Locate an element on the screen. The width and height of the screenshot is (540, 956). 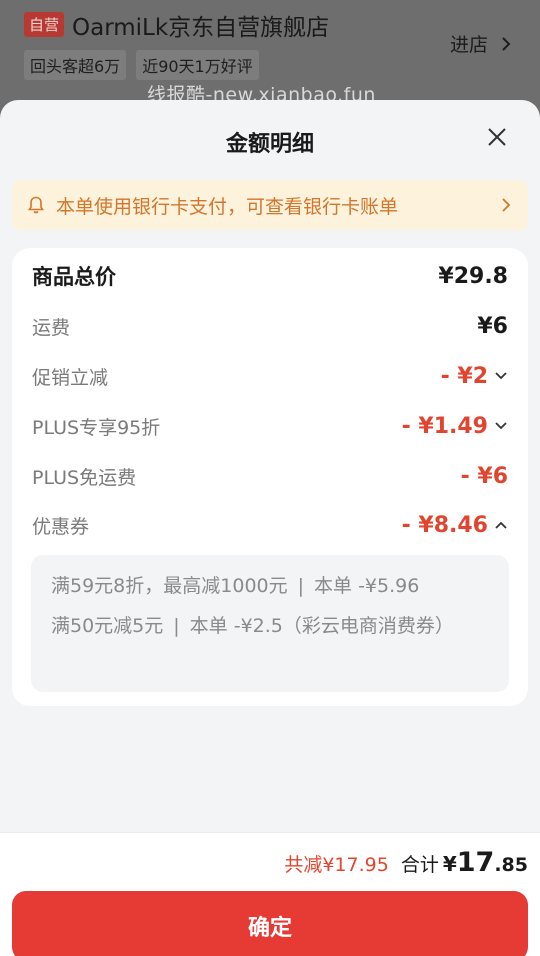
footer-bar: 共减¥17.95 合计 ¥ 17 .85 确定 is located at coordinates (270, 894).